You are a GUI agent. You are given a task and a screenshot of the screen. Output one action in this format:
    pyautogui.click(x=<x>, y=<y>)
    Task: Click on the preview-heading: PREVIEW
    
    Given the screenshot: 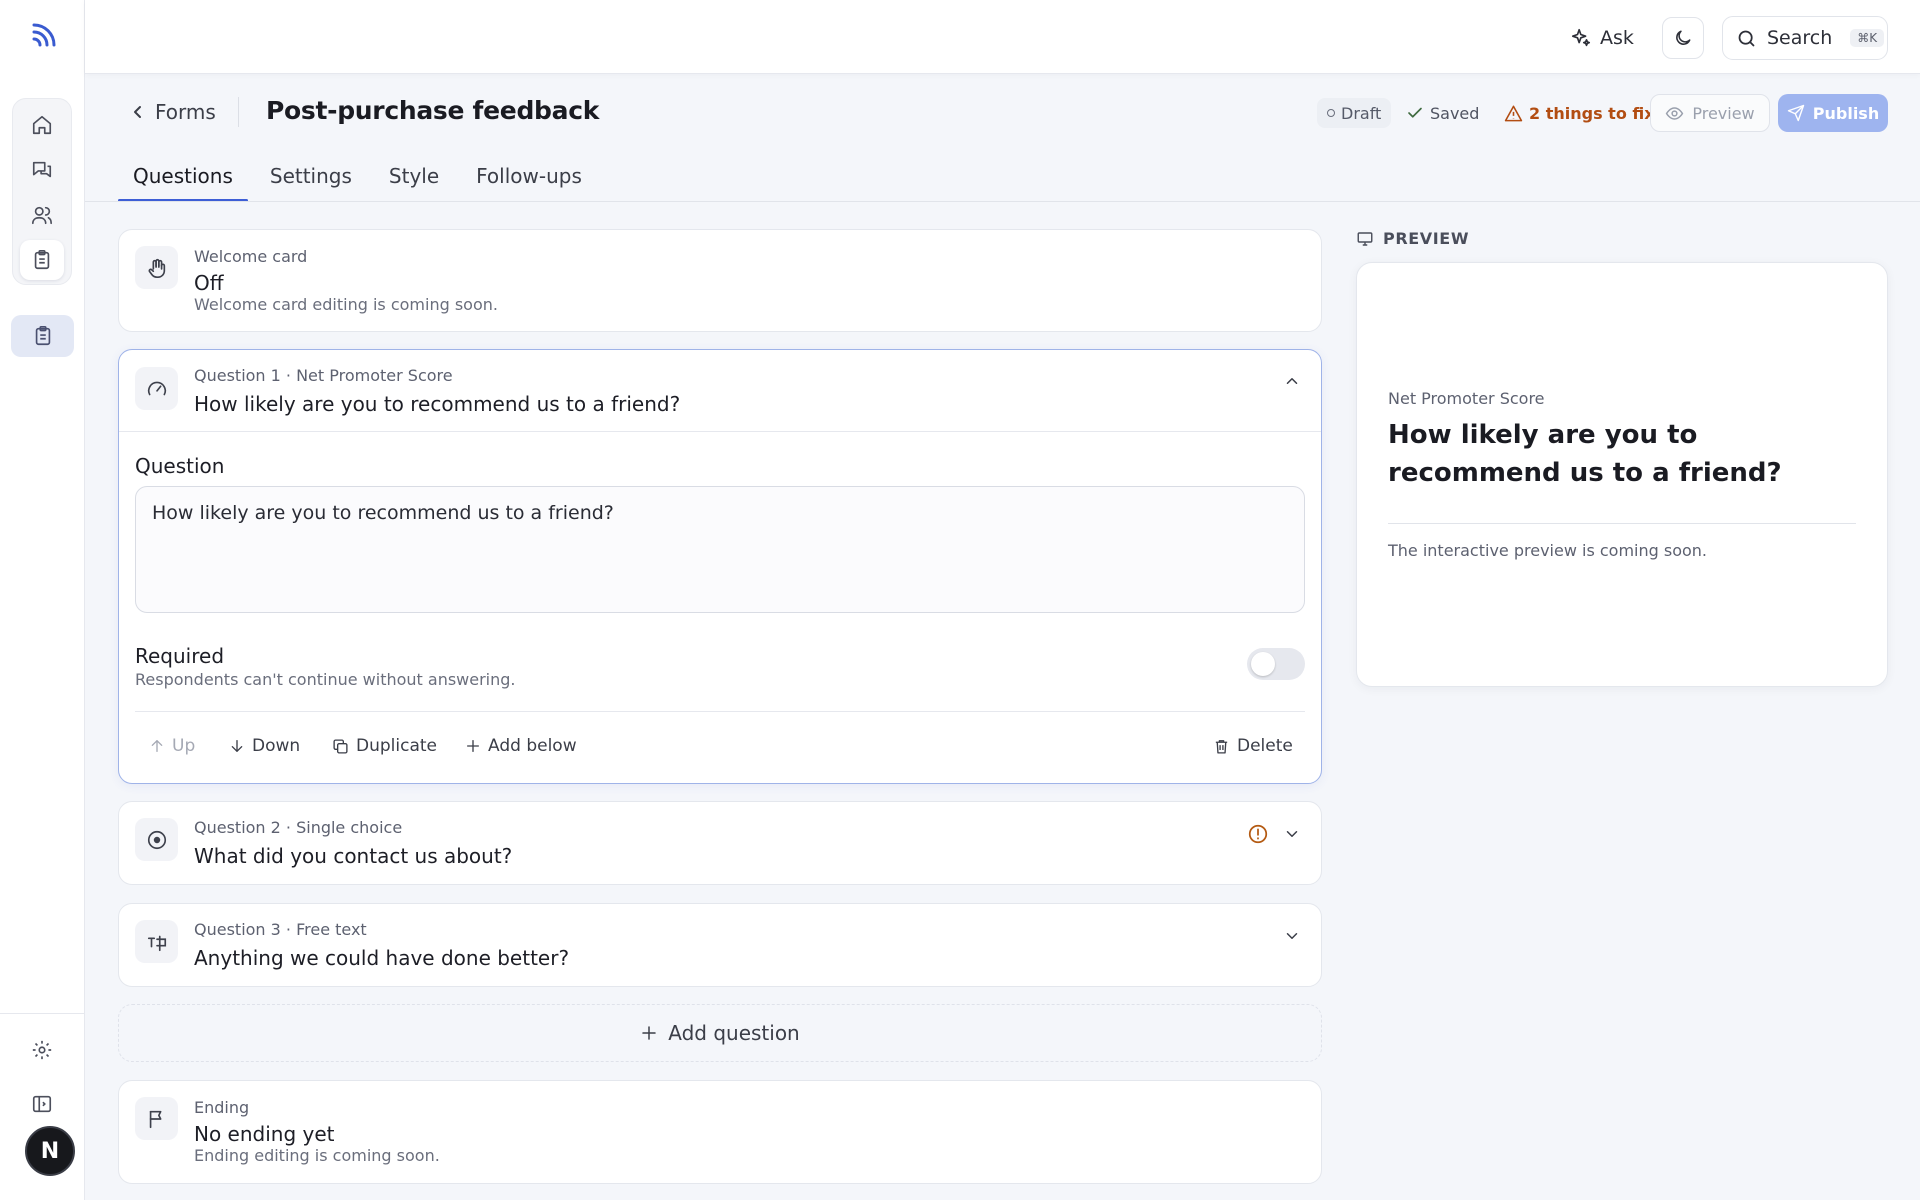 What is the action you would take?
    pyautogui.click(x=1412, y=238)
    